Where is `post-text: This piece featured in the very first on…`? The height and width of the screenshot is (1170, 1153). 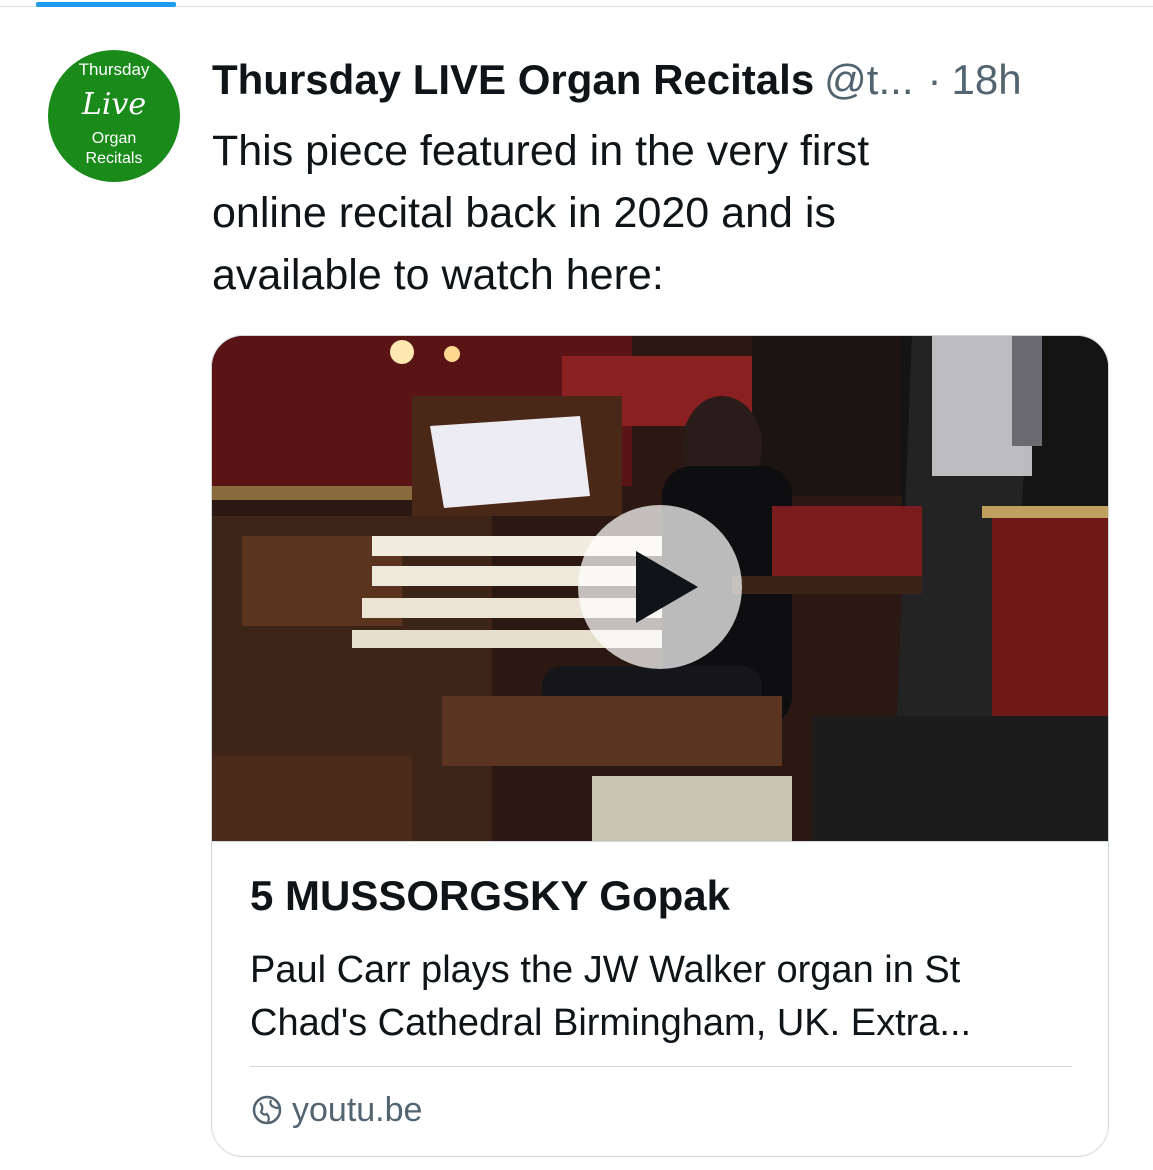
post-text: This piece featured in the very first on… is located at coordinates (652, 213).